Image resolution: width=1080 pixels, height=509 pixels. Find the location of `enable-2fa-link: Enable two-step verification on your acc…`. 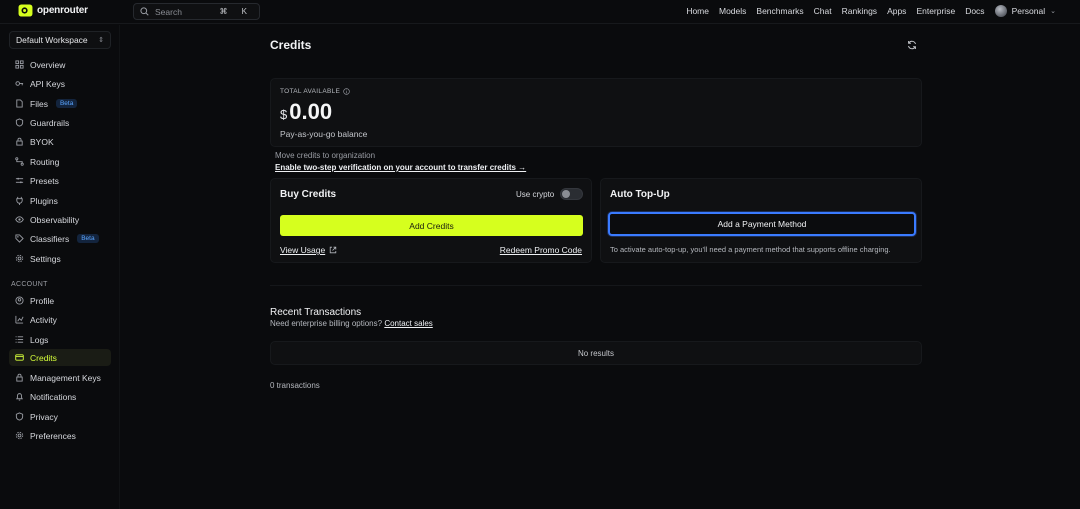

enable-2fa-link: Enable two-step verification on your acc… is located at coordinates (400, 167).